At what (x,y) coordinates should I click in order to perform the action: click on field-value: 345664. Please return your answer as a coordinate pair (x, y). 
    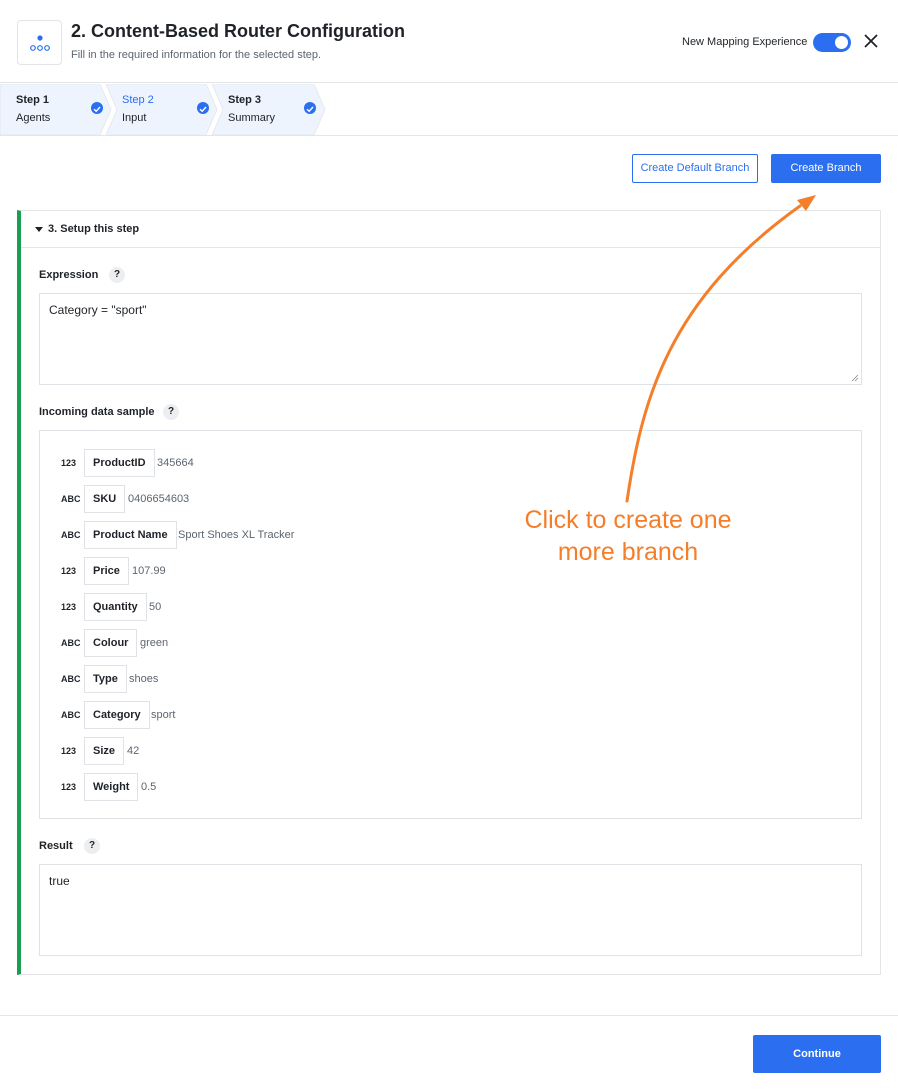
    Looking at the image, I should click on (175, 463).